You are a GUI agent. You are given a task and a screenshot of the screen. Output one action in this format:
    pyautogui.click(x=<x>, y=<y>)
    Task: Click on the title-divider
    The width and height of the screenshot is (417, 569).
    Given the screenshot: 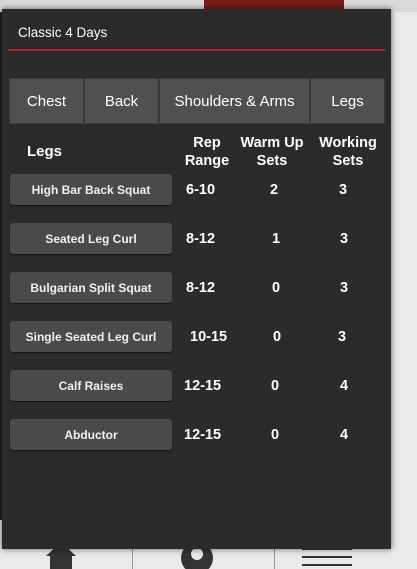 What is the action you would take?
    pyautogui.click(x=196, y=50)
    